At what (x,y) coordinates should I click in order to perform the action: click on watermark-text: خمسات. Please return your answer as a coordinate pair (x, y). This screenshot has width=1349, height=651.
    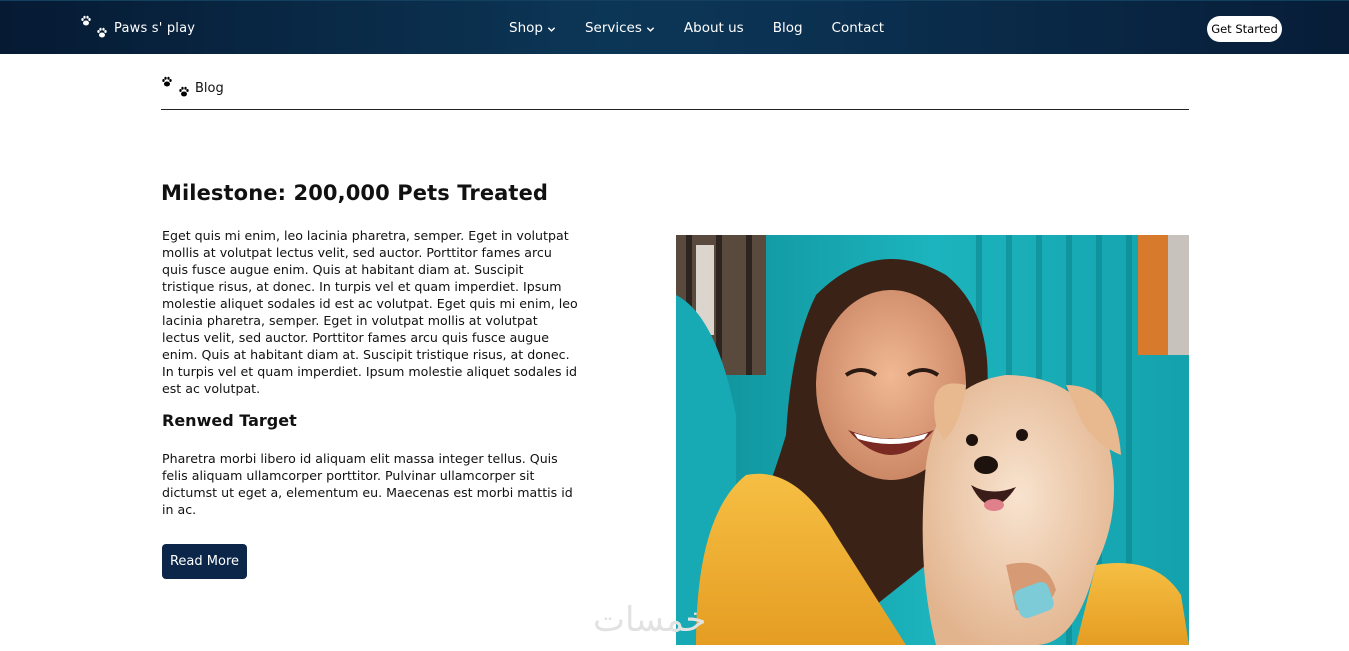
    Looking at the image, I should click on (650, 620).